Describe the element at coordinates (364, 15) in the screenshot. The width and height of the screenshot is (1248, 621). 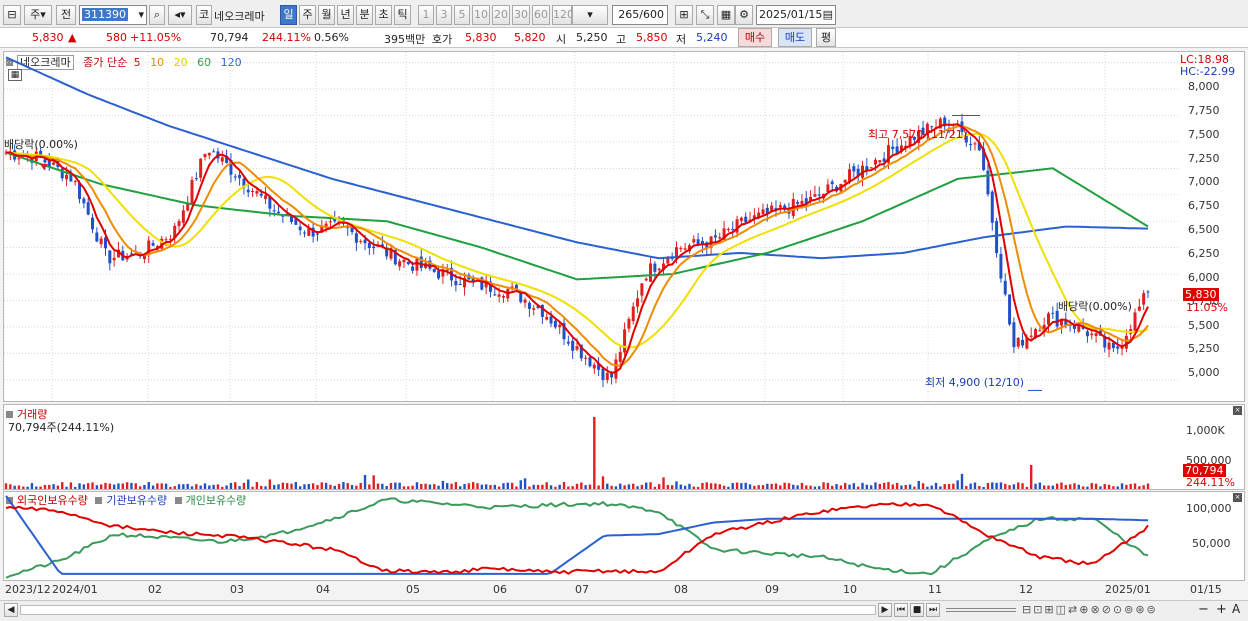
I see `period-4: 분` at that location.